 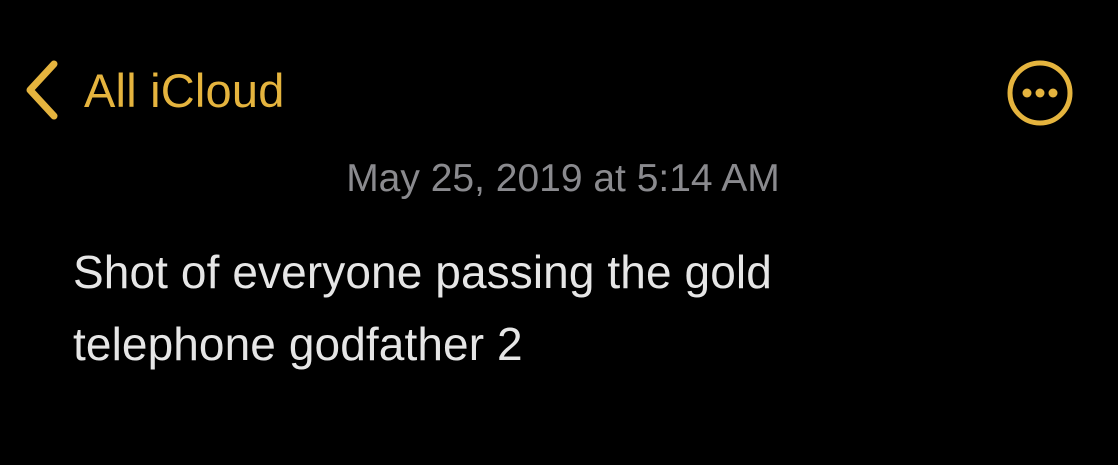 What do you see at coordinates (184, 90) in the screenshot?
I see `back-button-label: All iCloud` at bounding box center [184, 90].